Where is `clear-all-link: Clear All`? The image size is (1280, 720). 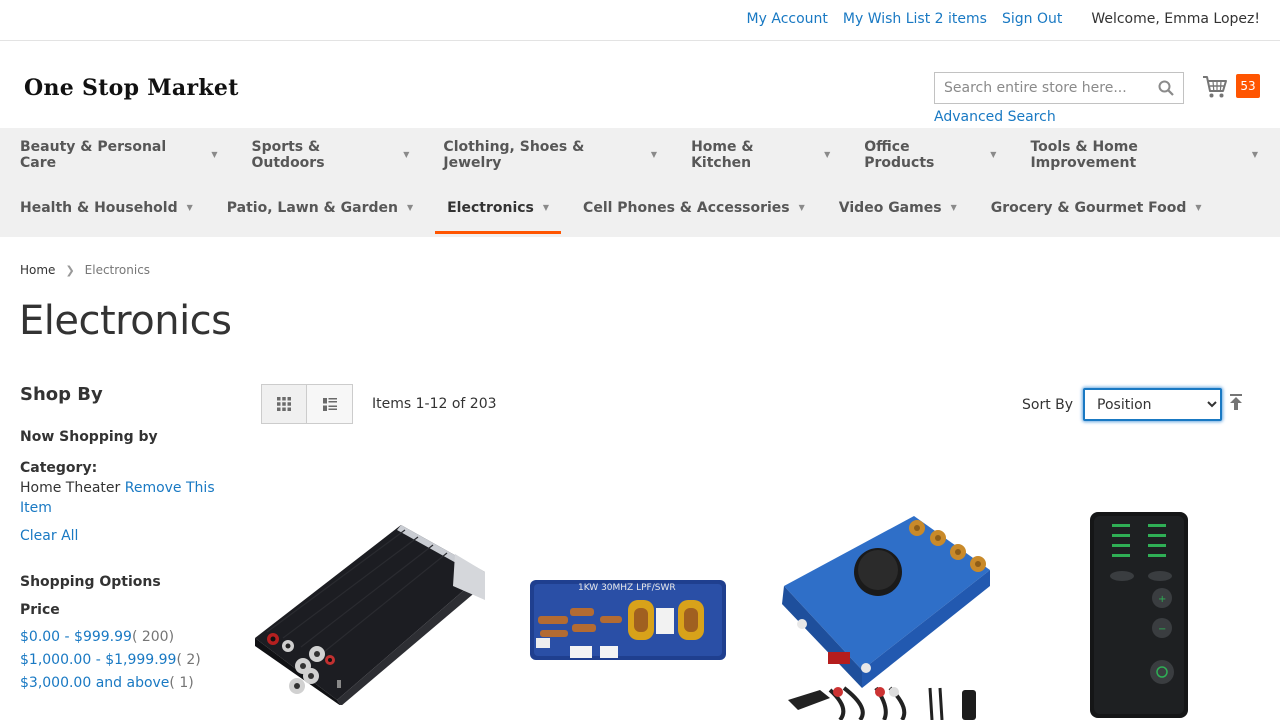 clear-all-link: Clear All is located at coordinates (120, 536).